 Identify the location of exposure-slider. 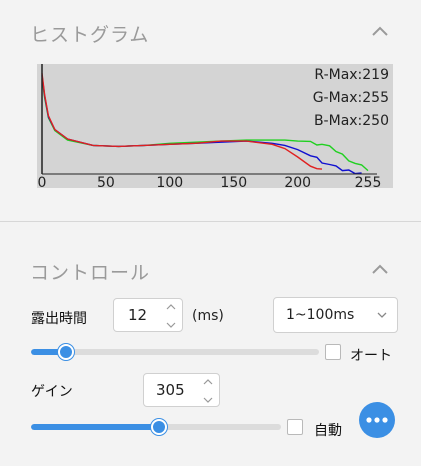
(175, 352).